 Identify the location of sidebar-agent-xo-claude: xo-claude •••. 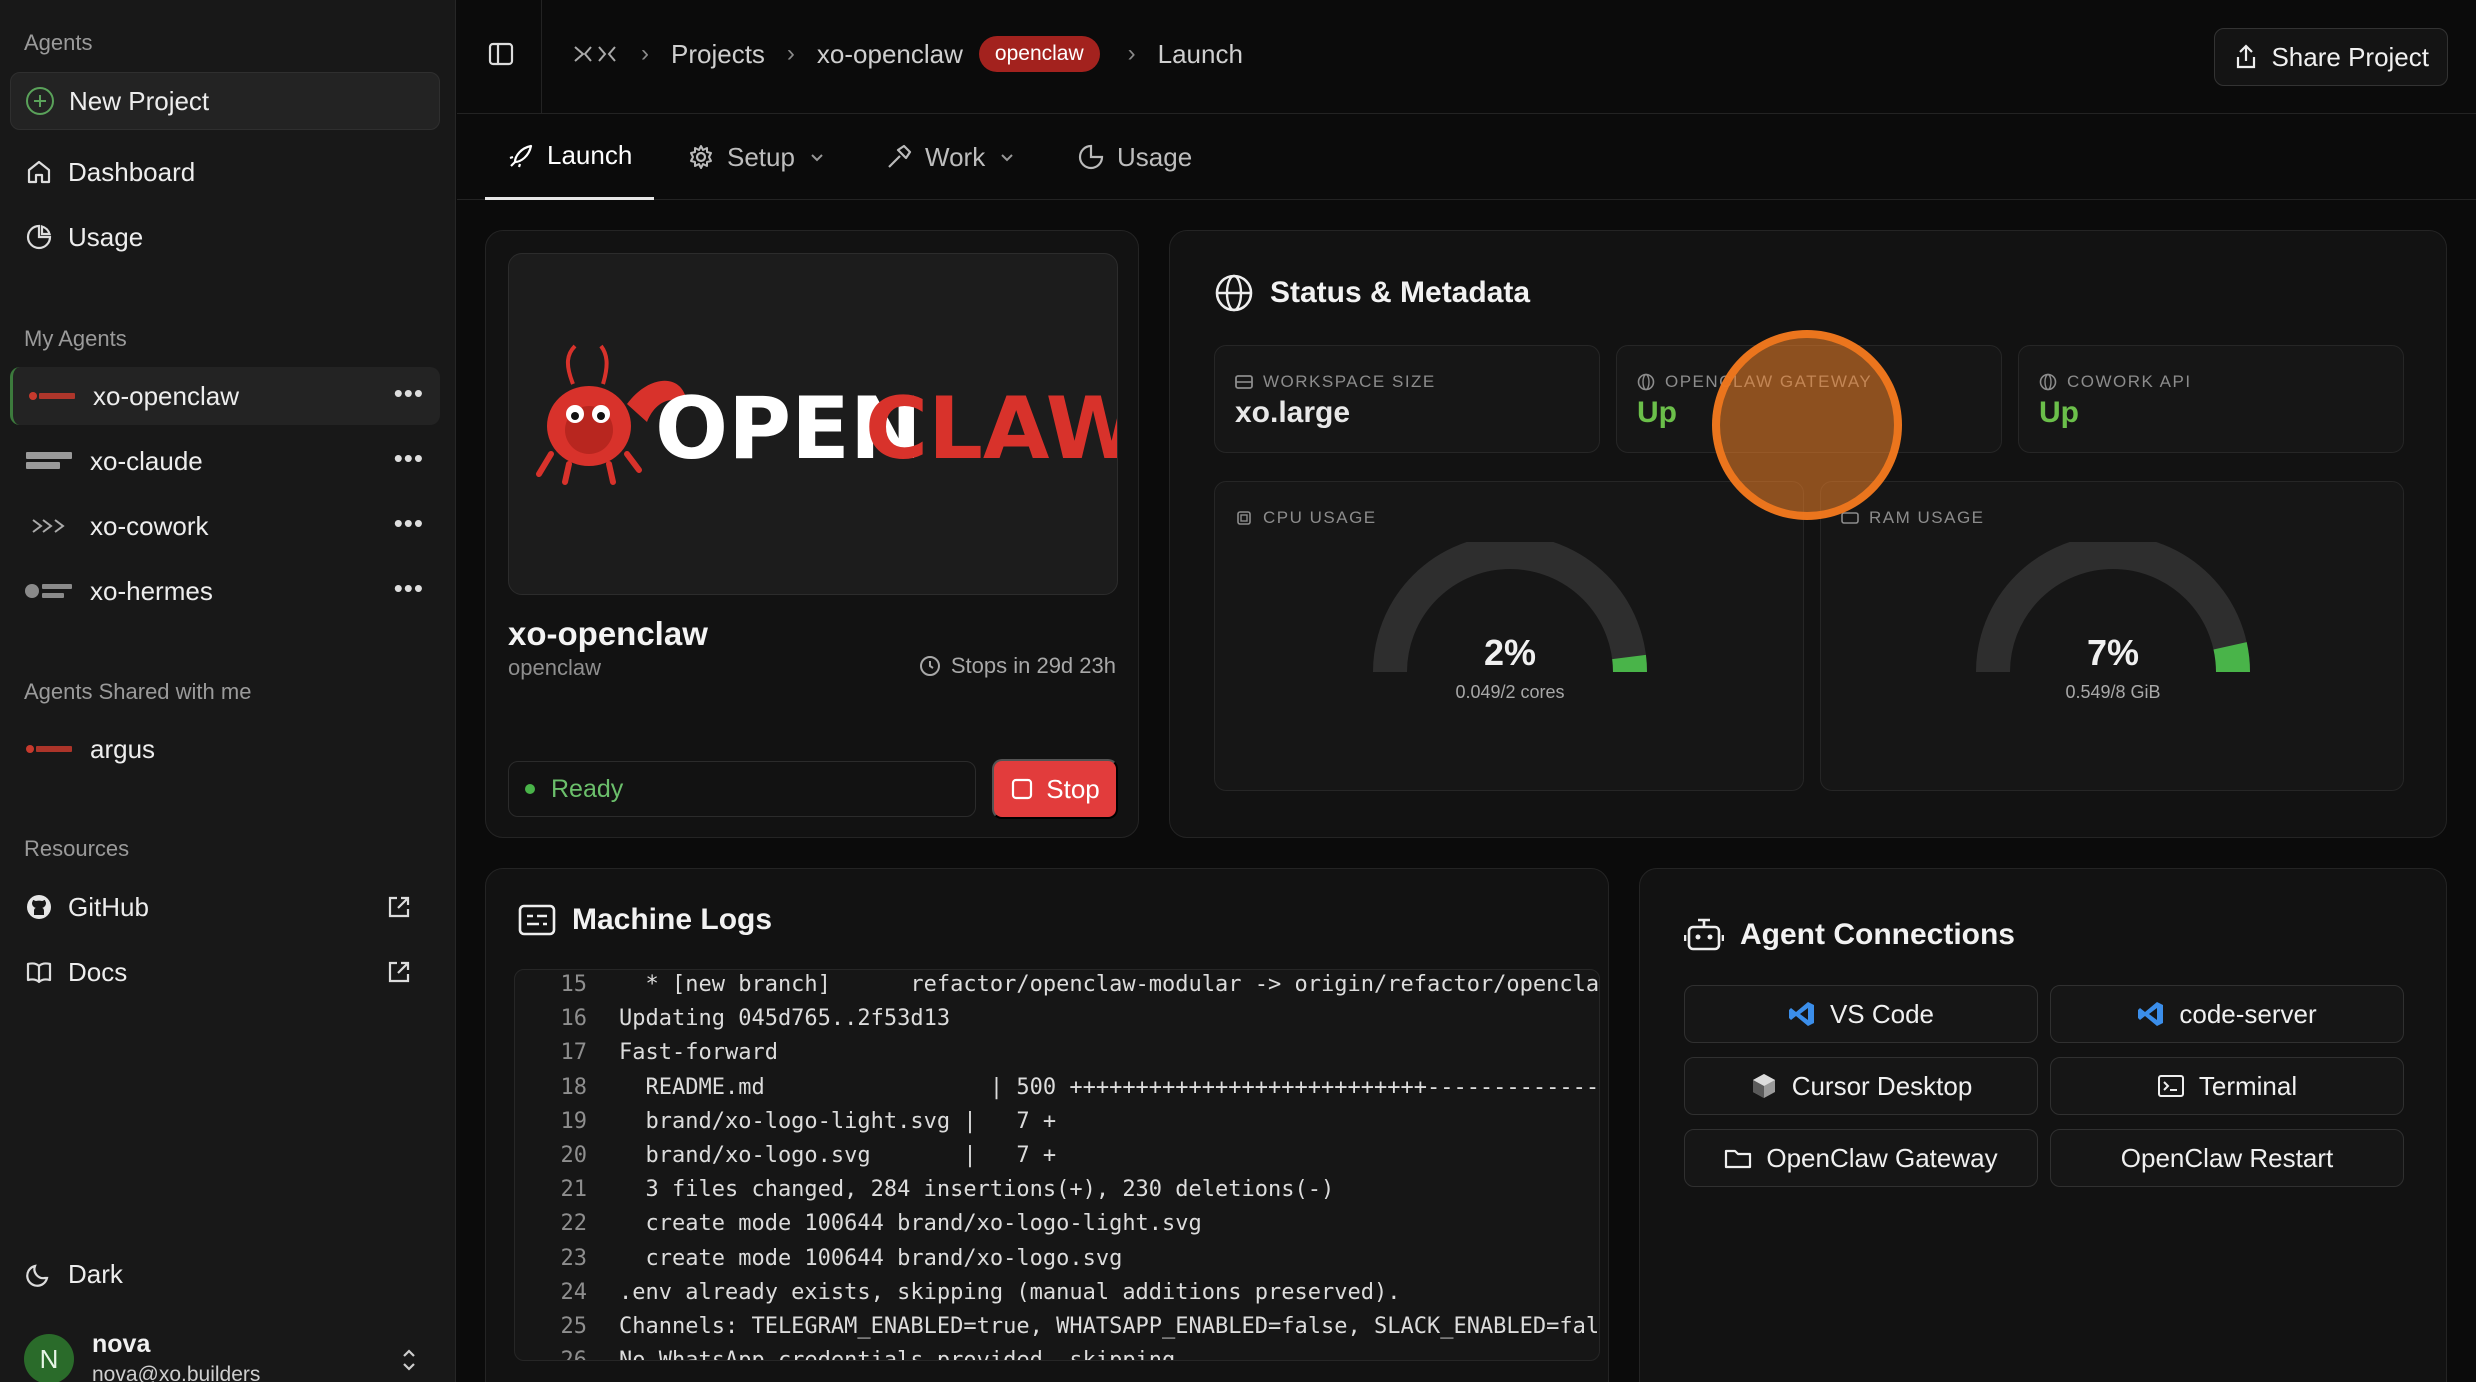
(225, 461).